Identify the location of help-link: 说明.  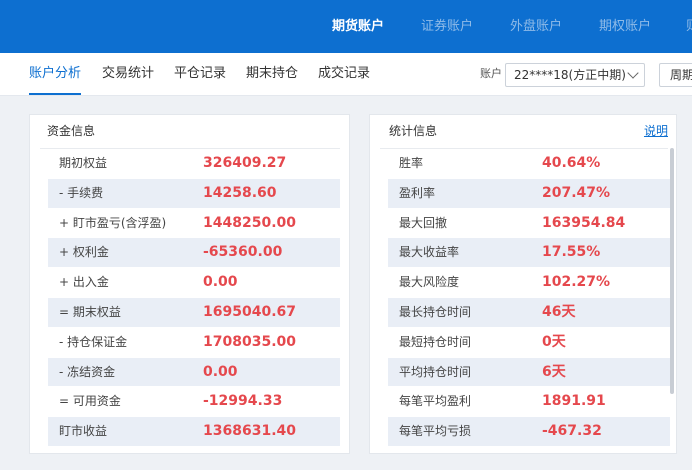
(656, 131).